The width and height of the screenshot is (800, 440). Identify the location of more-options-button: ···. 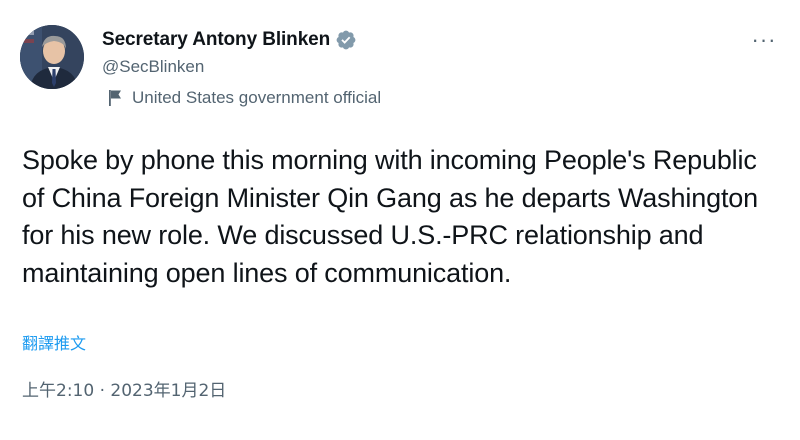
(764, 40).